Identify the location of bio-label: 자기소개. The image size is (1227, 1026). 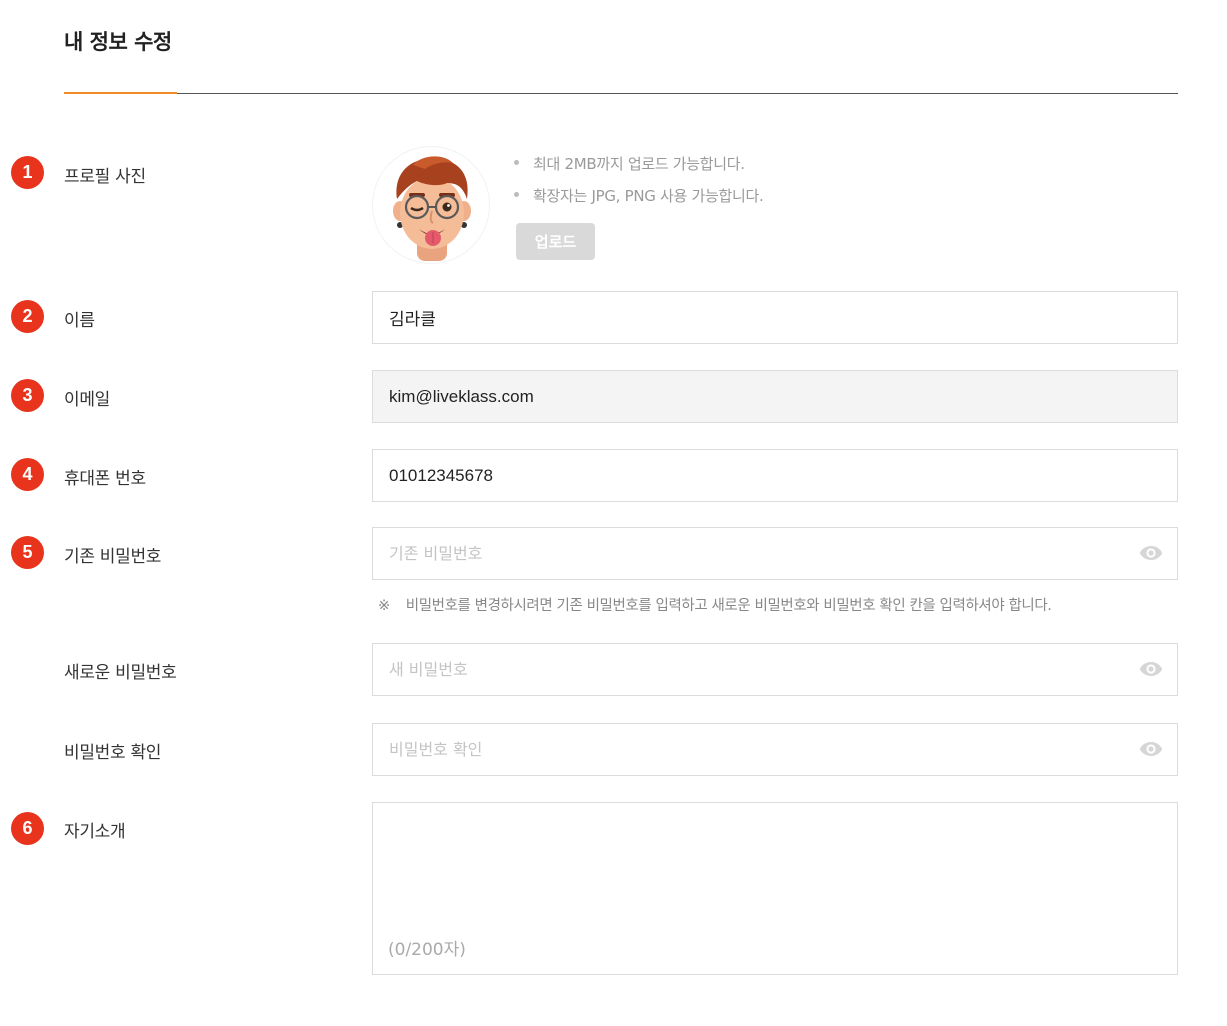
(95, 832).